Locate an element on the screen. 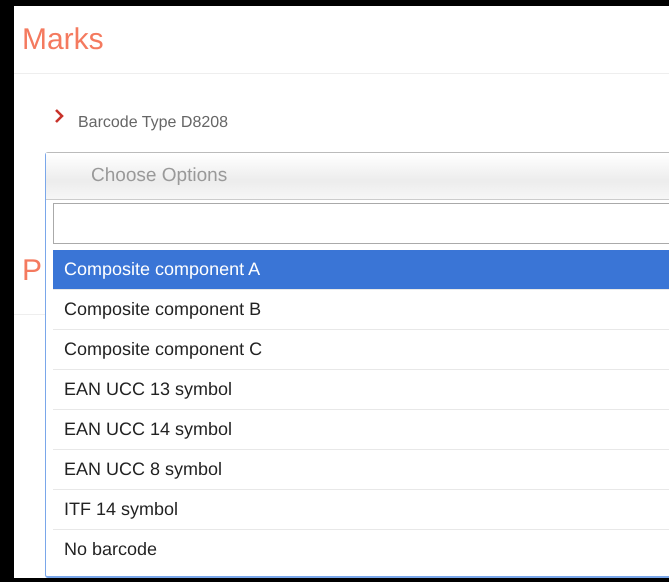 The height and width of the screenshot is (582, 669). dropdown-option: Composite component B is located at coordinates (361, 310).